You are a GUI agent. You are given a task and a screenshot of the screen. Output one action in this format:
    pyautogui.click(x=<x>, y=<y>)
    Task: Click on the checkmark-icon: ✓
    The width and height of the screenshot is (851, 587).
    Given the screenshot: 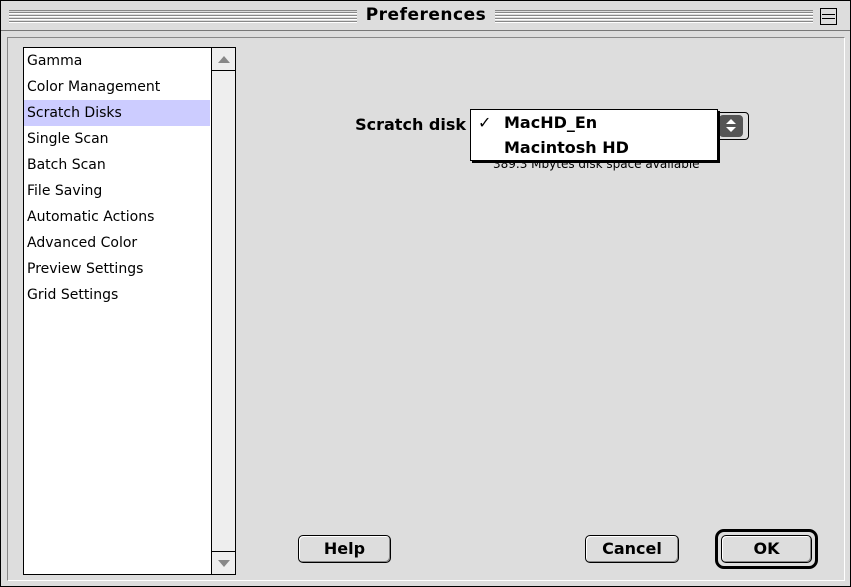 What is the action you would take?
    pyautogui.click(x=485, y=122)
    